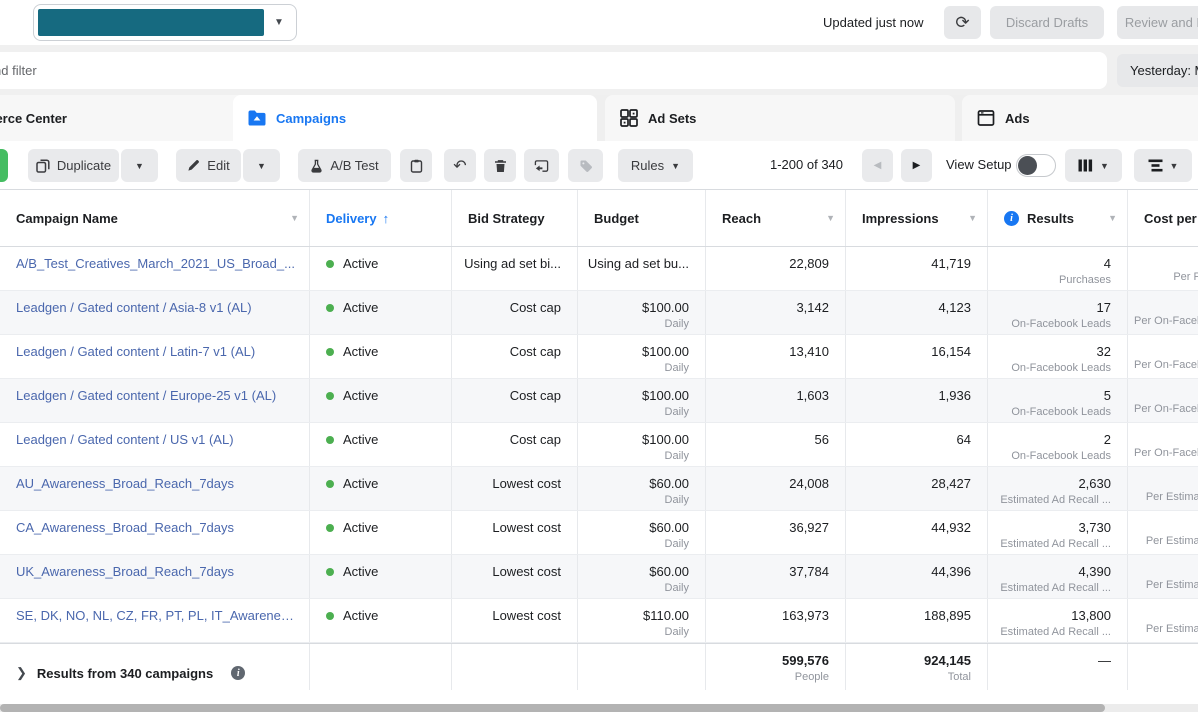  What do you see at coordinates (126, 118) in the screenshot?
I see `tab-commerce-center: Commerce Center` at bounding box center [126, 118].